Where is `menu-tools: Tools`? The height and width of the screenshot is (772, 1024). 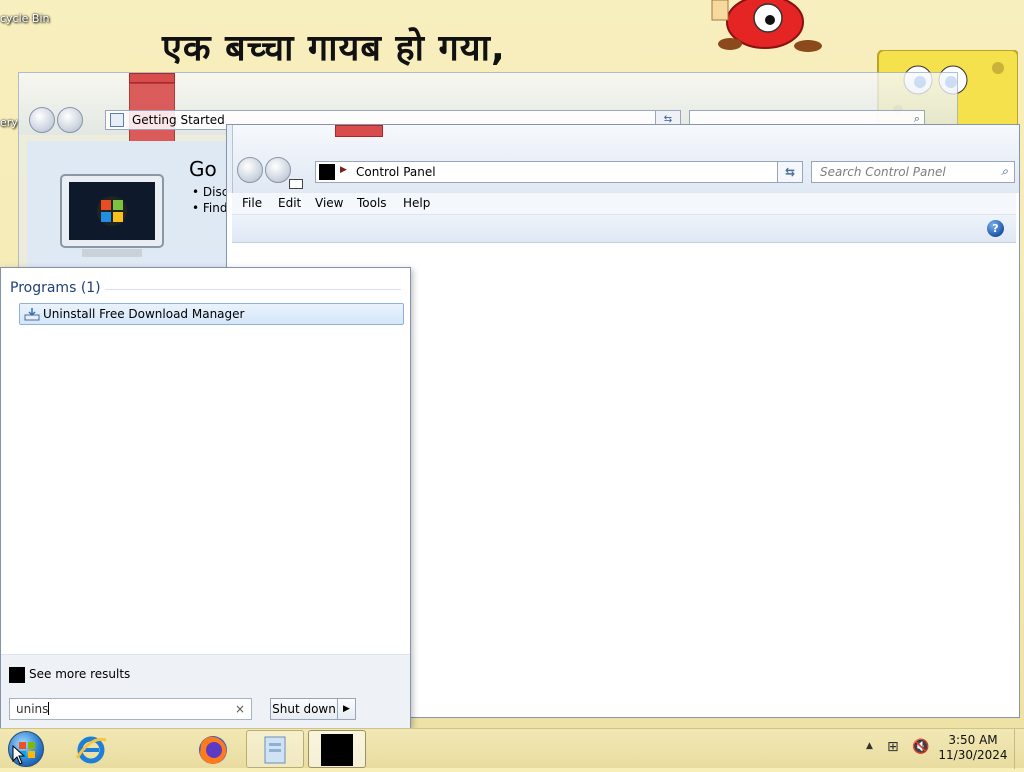 menu-tools: Tools is located at coordinates (372, 203).